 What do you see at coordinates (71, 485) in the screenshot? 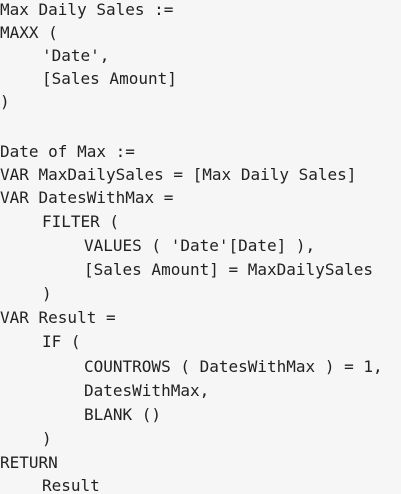
I see `code-line-return-value: Result` at bounding box center [71, 485].